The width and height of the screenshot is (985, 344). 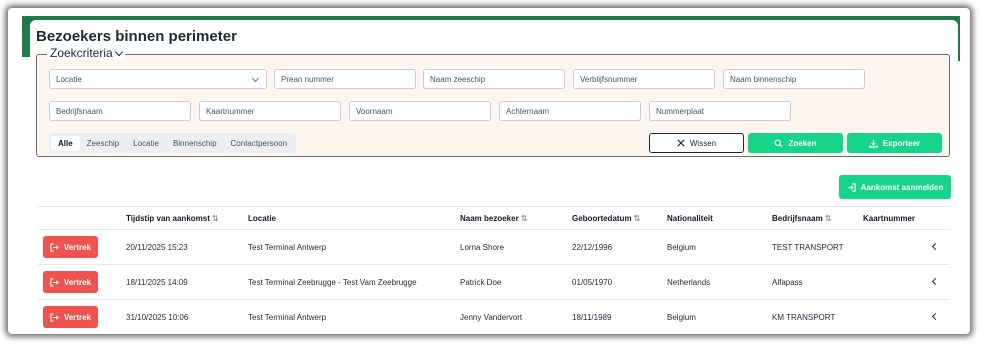 I want to click on cell-nationaliteit: Netherlands, so click(x=689, y=282).